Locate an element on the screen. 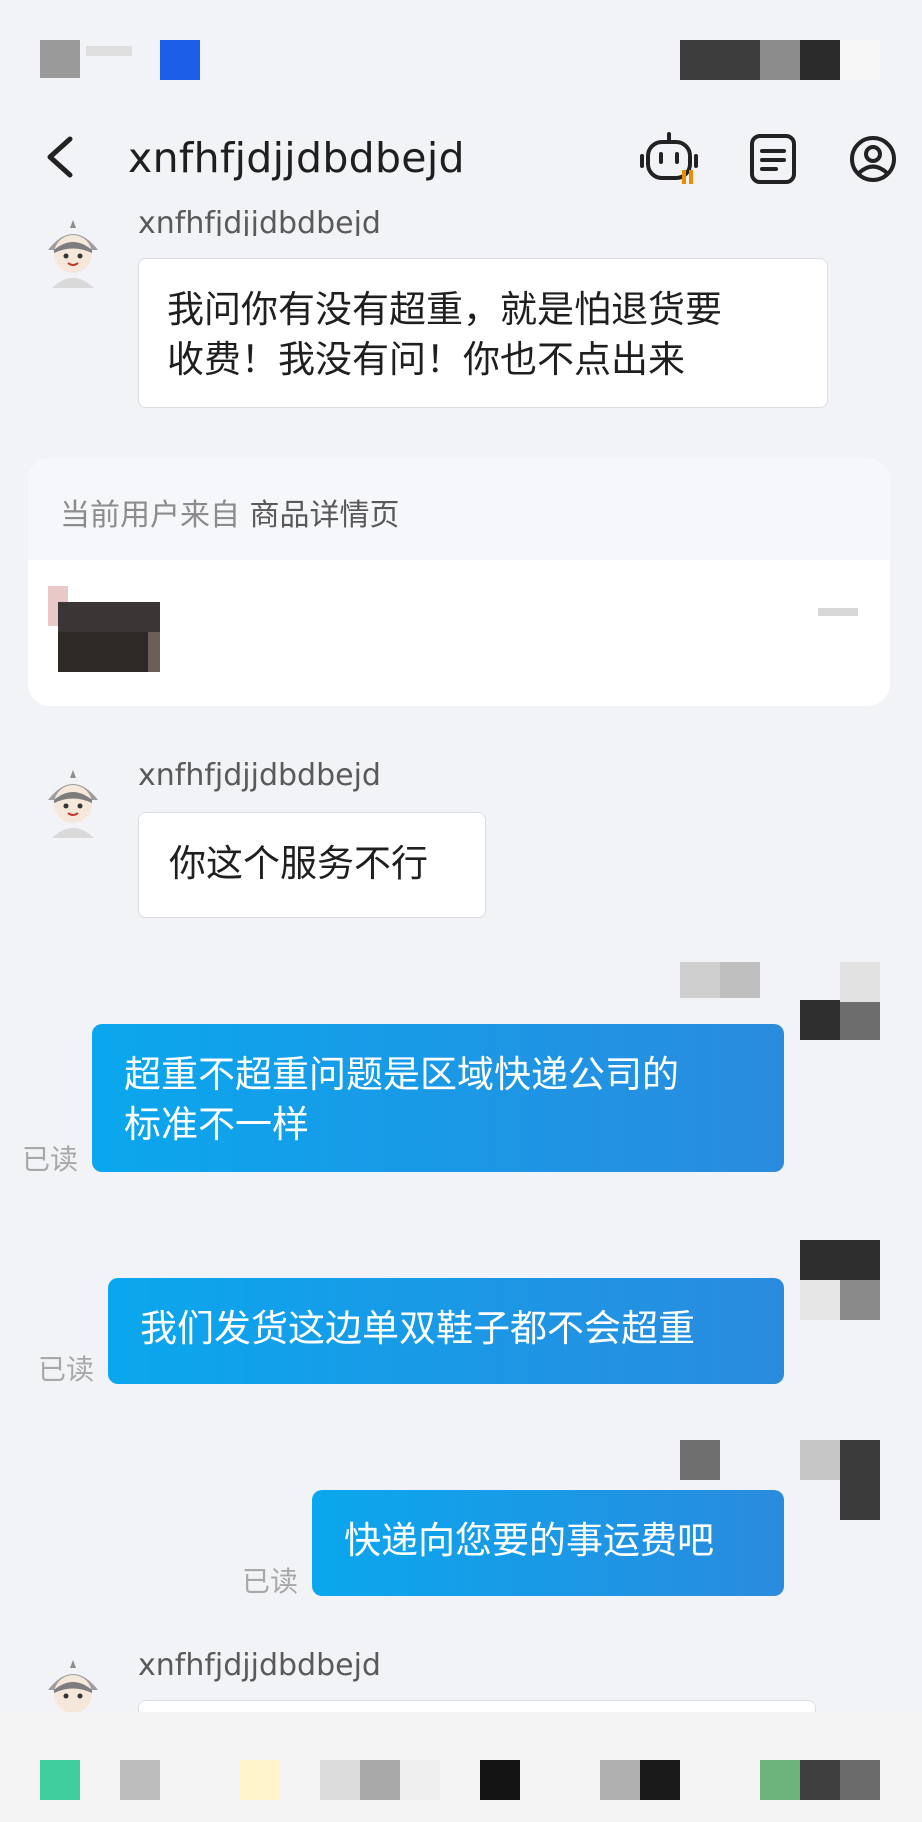  source-label: 当前用户来自 商品详情页 is located at coordinates (230, 512).